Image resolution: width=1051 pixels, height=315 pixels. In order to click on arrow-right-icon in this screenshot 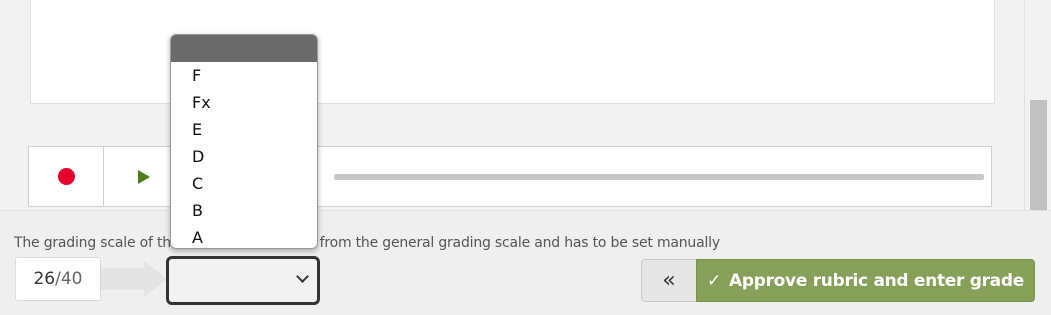, I will do `click(134, 279)`.